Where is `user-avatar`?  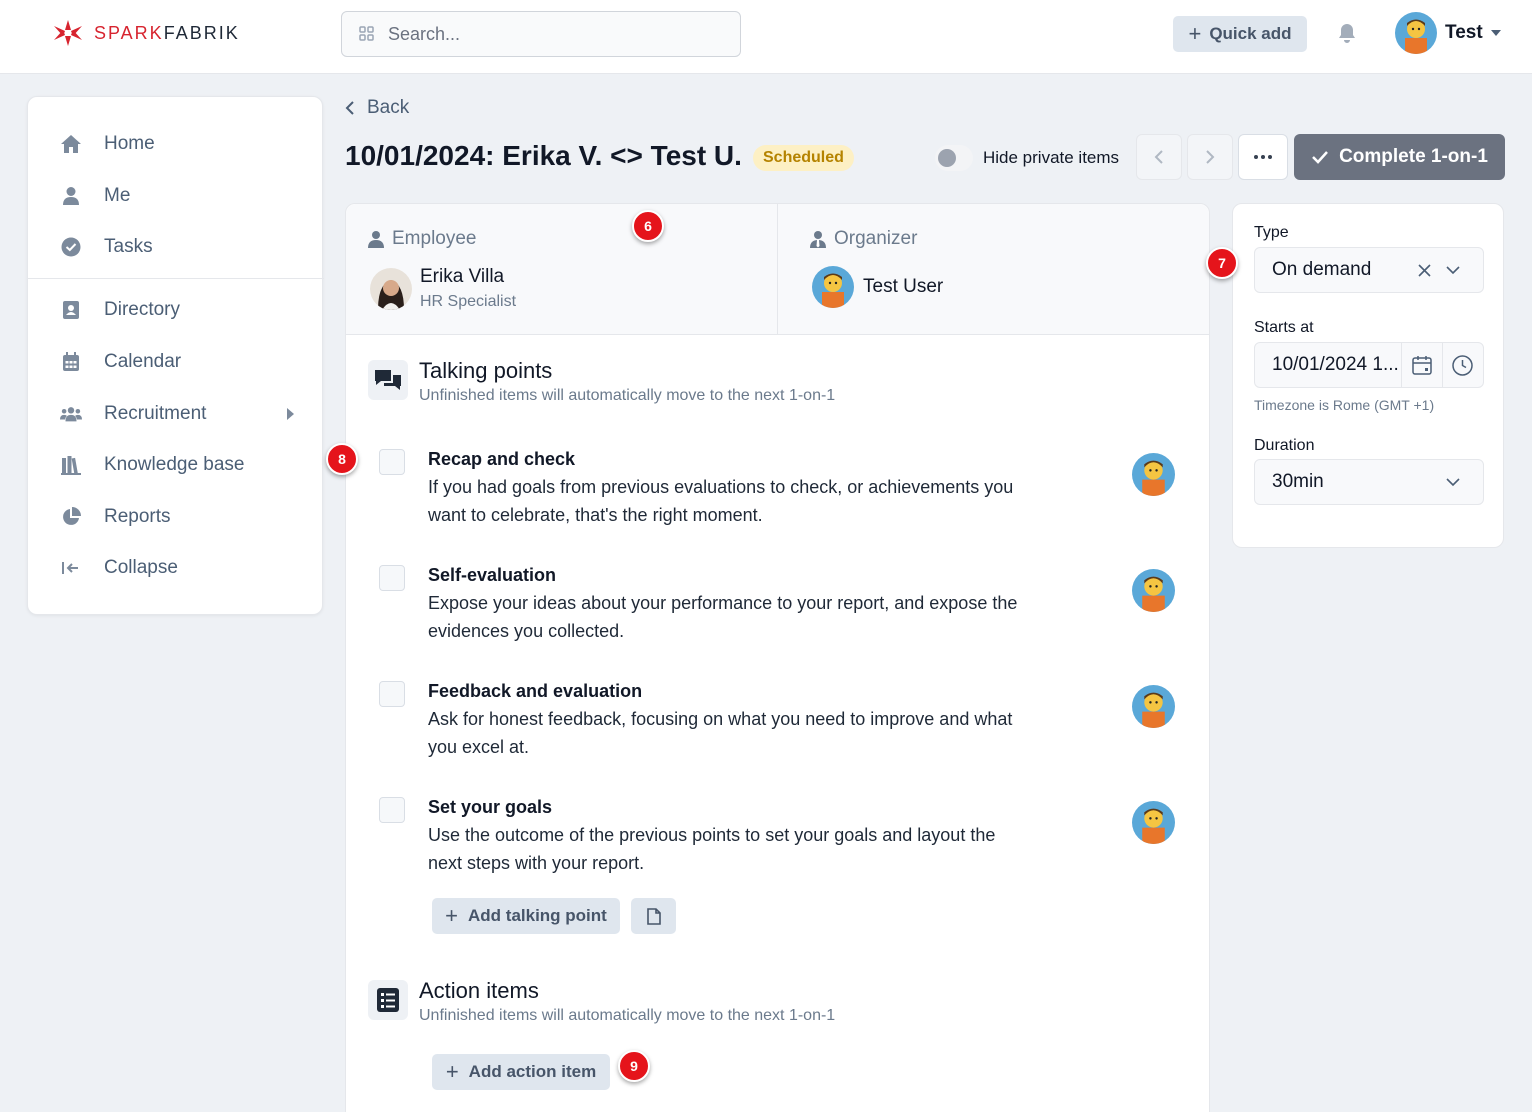
user-avatar is located at coordinates (1416, 33).